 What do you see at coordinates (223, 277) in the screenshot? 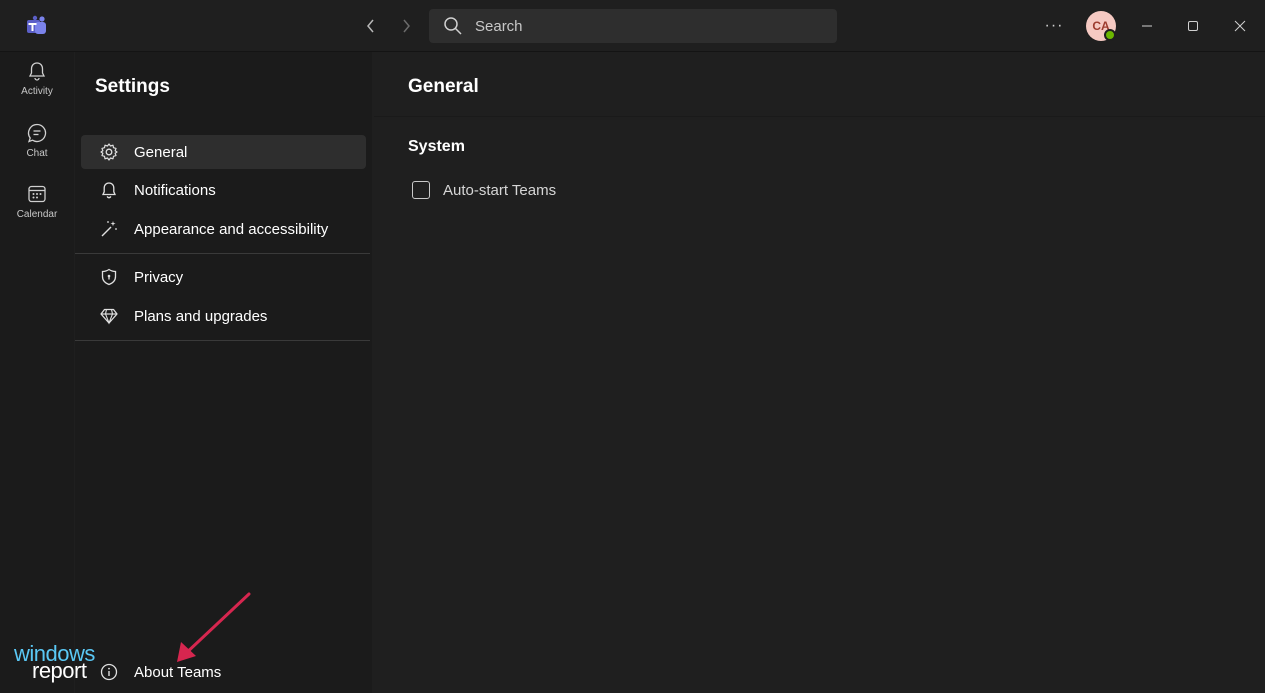
I see `settings-item-privacy: Privacy` at bounding box center [223, 277].